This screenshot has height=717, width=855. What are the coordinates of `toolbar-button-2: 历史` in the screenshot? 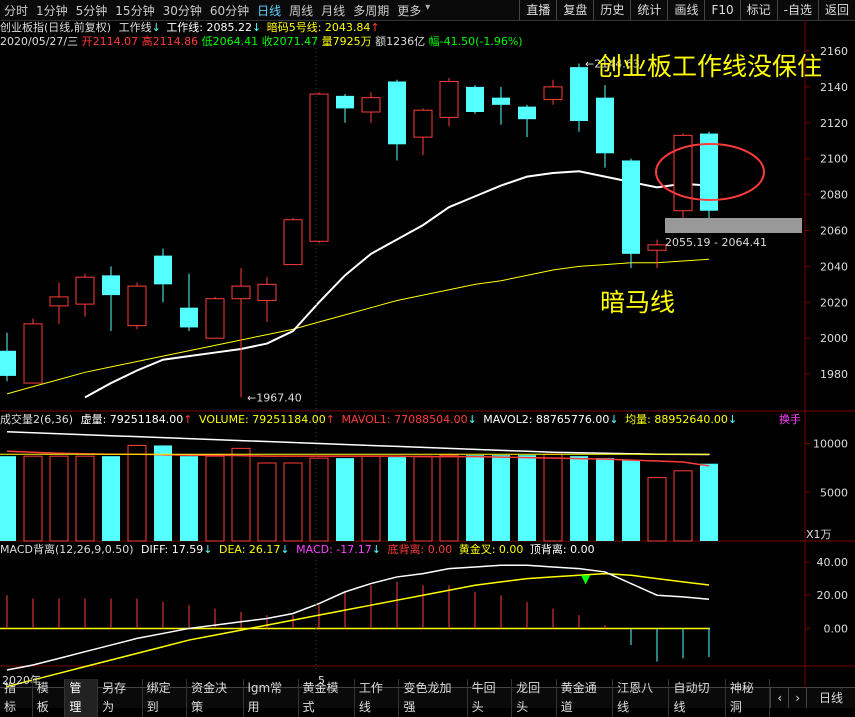 It's located at (611, 10).